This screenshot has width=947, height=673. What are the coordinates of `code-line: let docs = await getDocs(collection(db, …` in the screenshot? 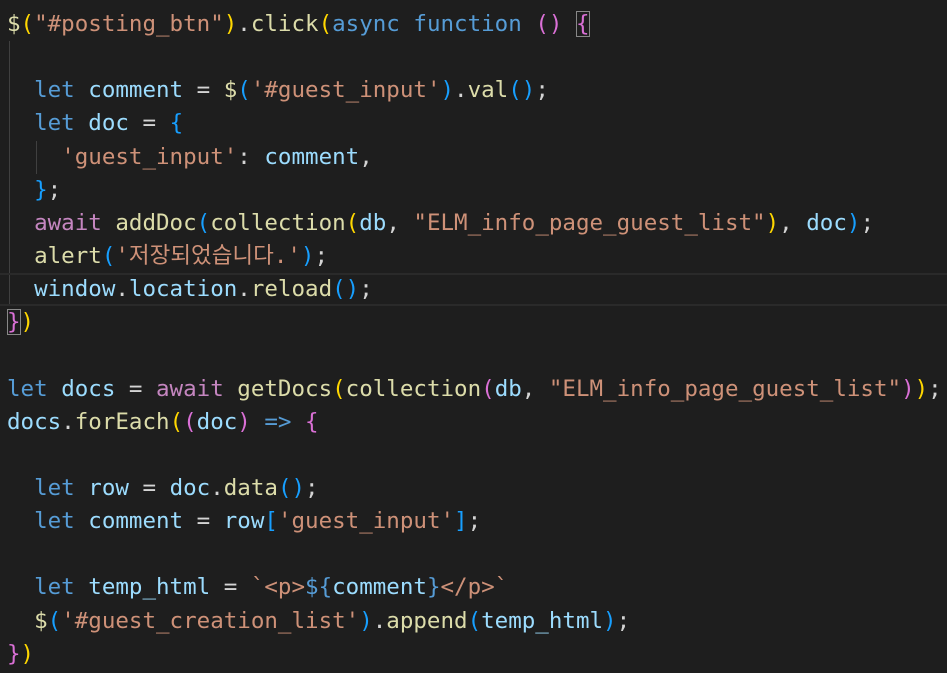 It's located at (473, 389).